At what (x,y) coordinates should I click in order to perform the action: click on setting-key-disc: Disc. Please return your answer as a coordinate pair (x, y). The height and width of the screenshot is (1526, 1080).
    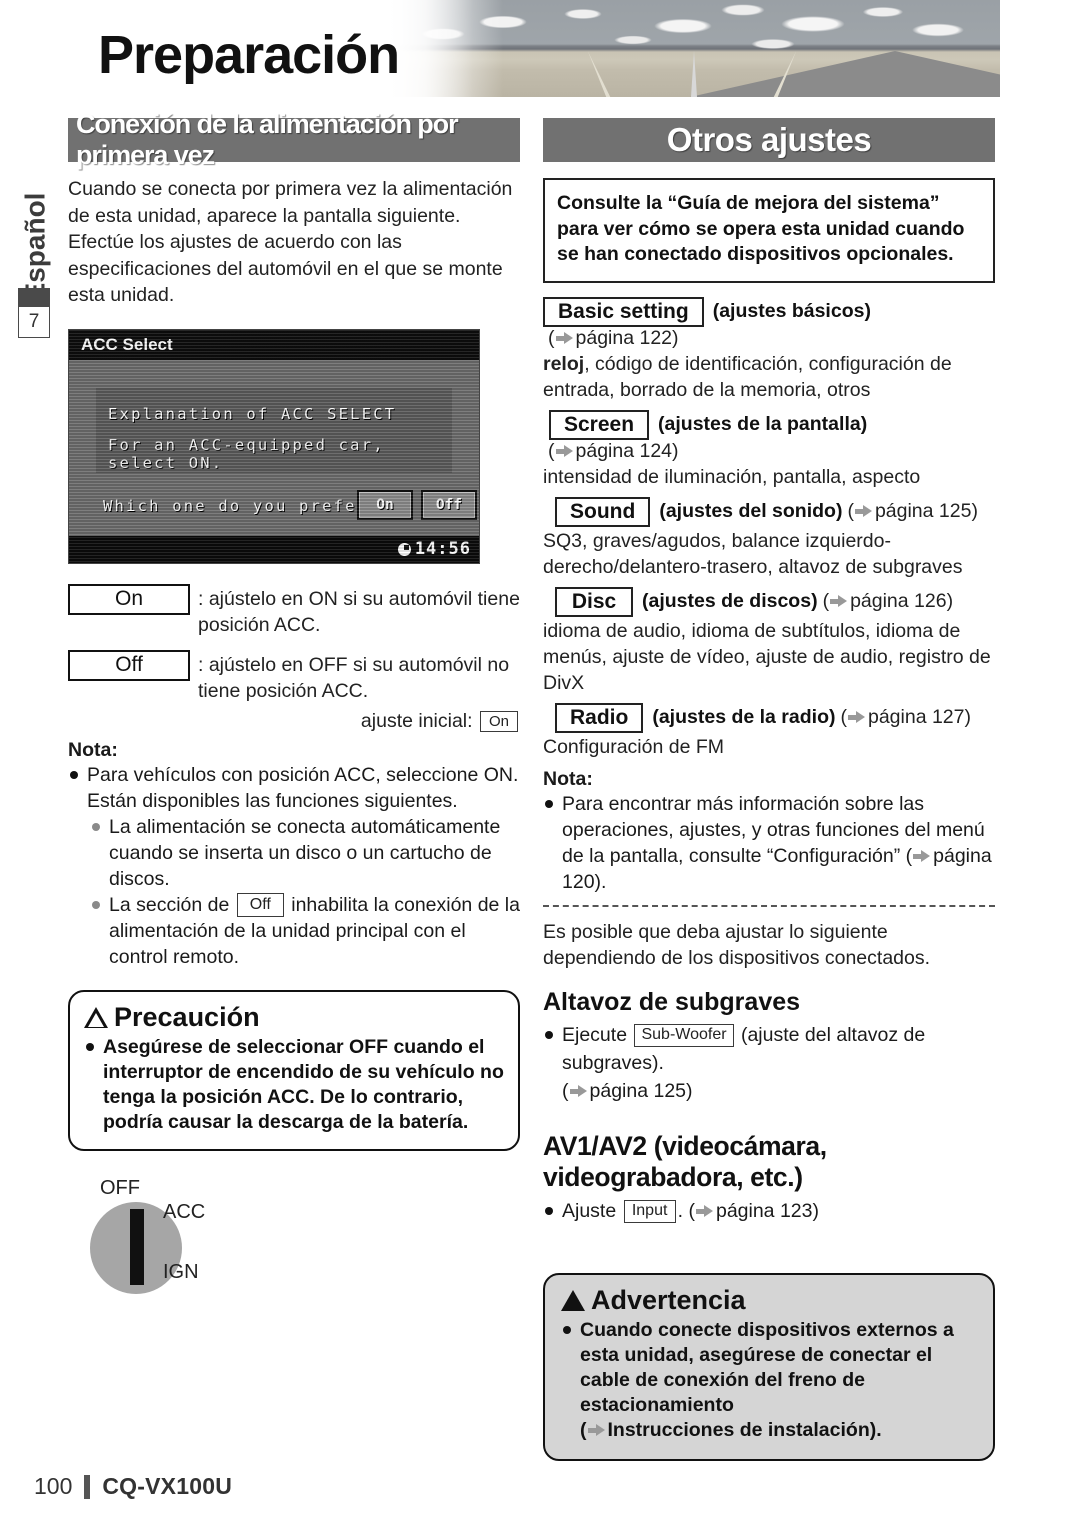
    Looking at the image, I should click on (594, 601).